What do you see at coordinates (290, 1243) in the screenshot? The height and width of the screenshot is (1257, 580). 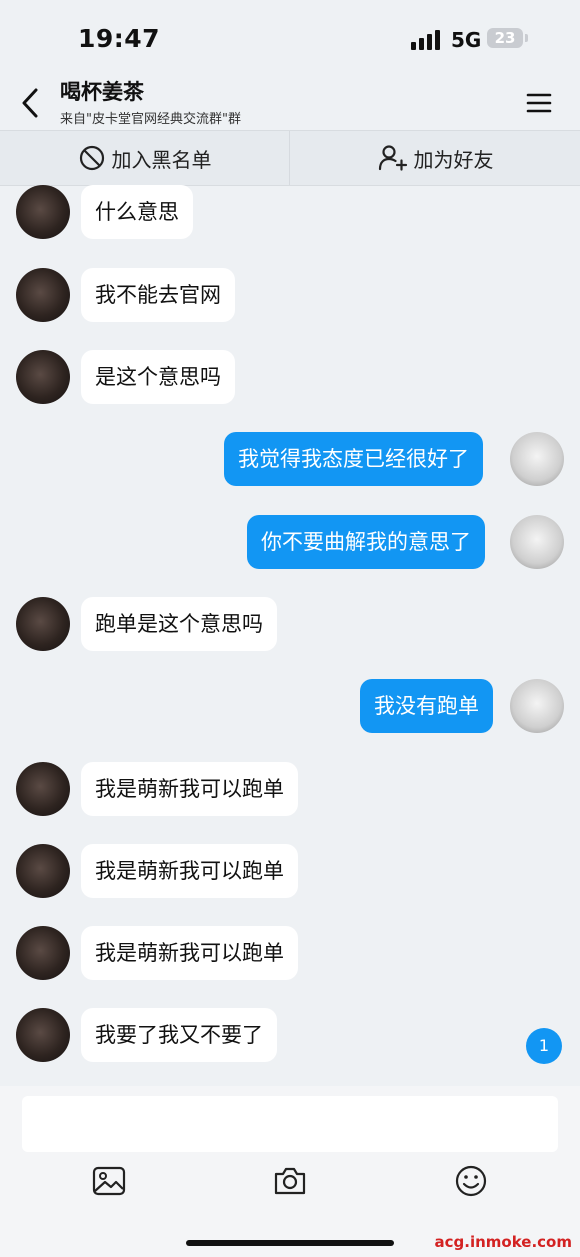 I see `home-indicator` at bounding box center [290, 1243].